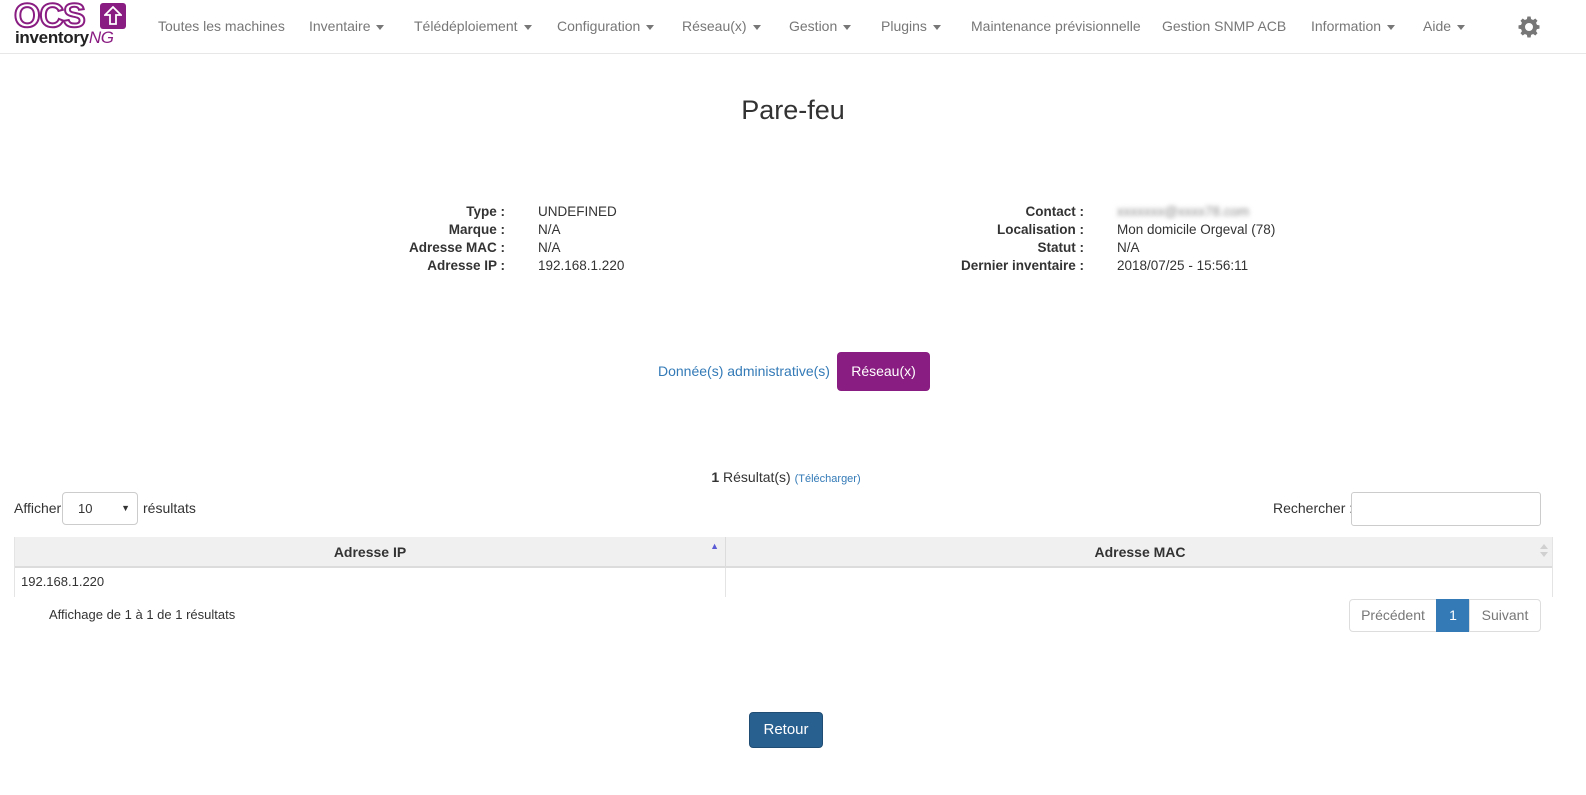  I want to click on nav-reseaux: Réseau(x), so click(721, 27).